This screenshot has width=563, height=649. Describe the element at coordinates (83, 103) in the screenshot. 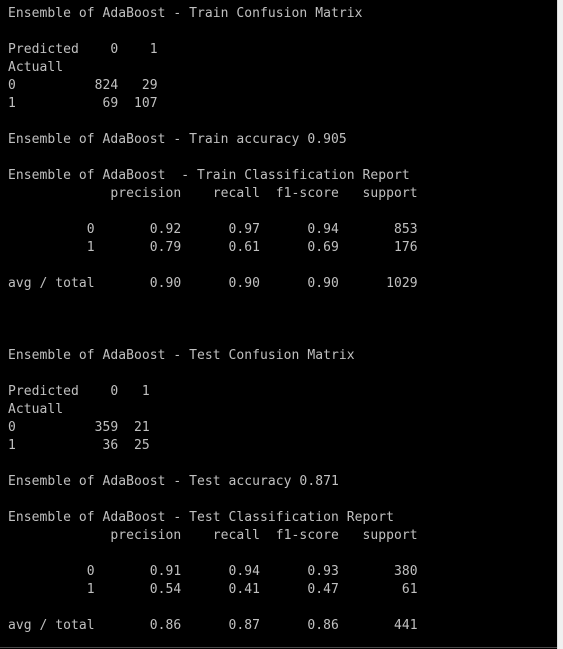

I see `train-matrix-row-1: 1 69 107` at that location.